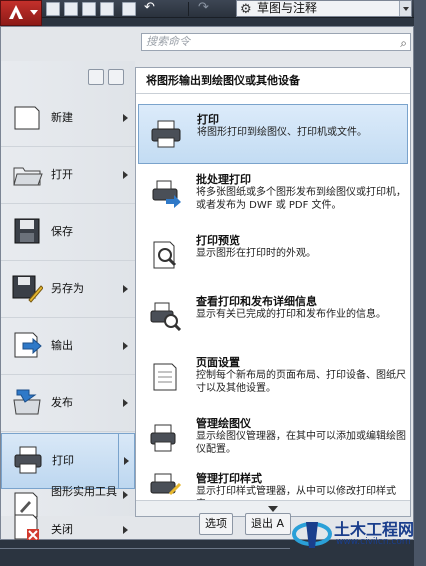 The width and height of the screenshot is (426, 566). What do you see at coordinates (205, 8) in the screenshot?
I see `redo-icon: ↷` at bounding box center [205, 8].